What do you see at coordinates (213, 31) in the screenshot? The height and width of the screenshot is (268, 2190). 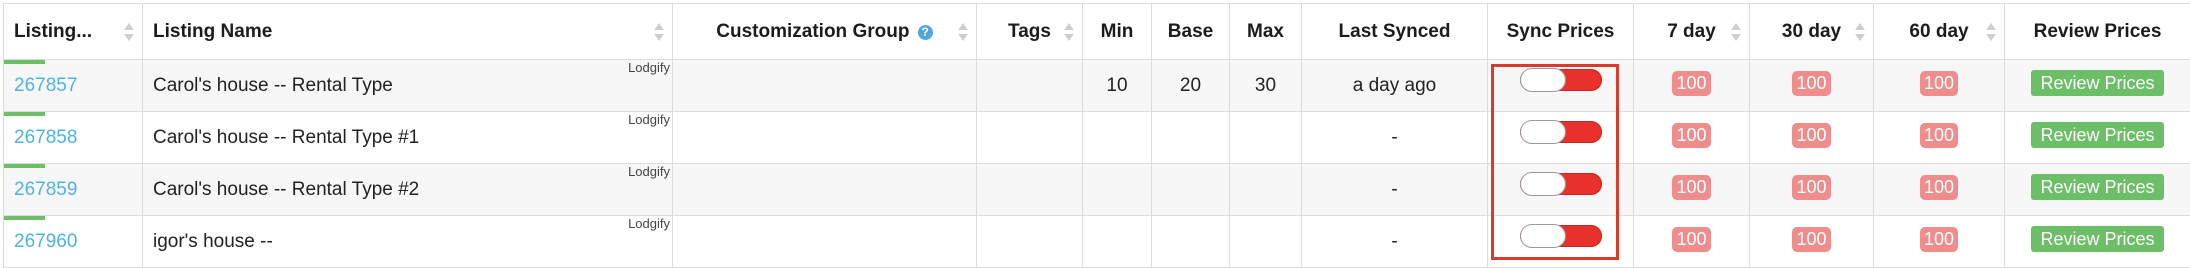 I see `column-header-label: Listing Name` at bounding box center [213, 31].